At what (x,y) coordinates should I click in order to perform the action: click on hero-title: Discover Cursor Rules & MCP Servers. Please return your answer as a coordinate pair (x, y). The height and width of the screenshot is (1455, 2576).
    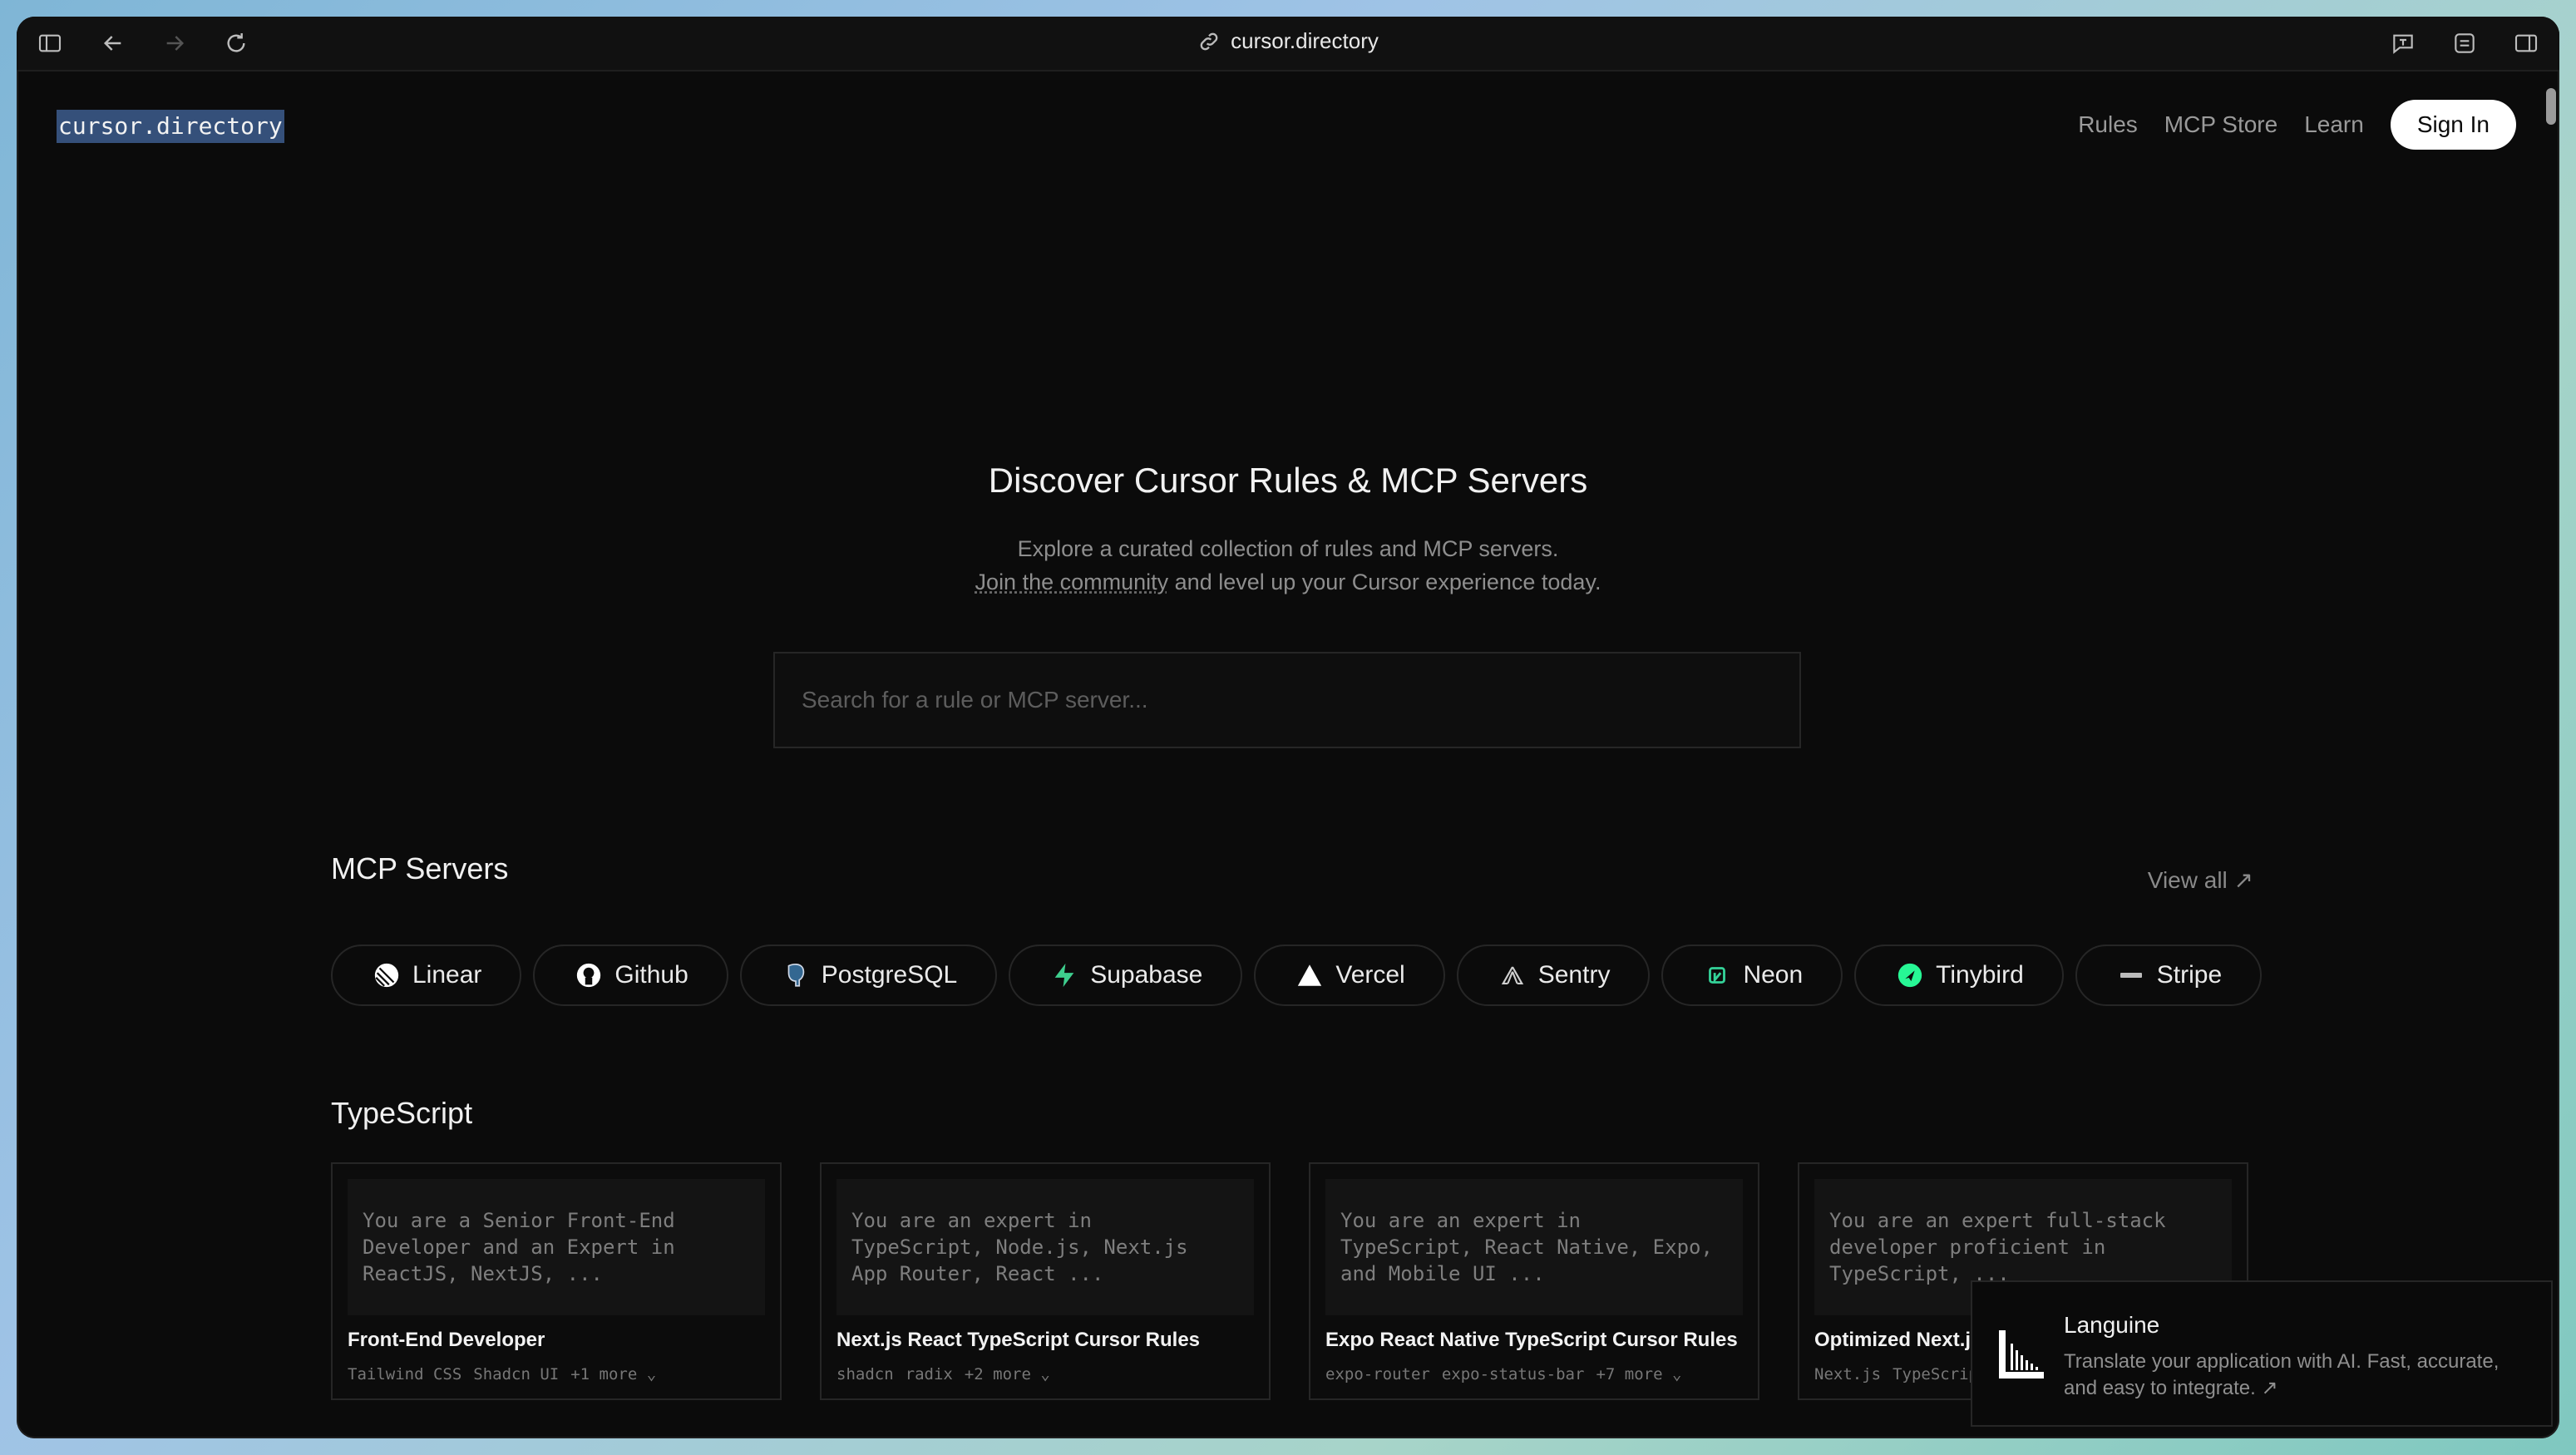
    Looking at the image, I should click on (1288, 480).